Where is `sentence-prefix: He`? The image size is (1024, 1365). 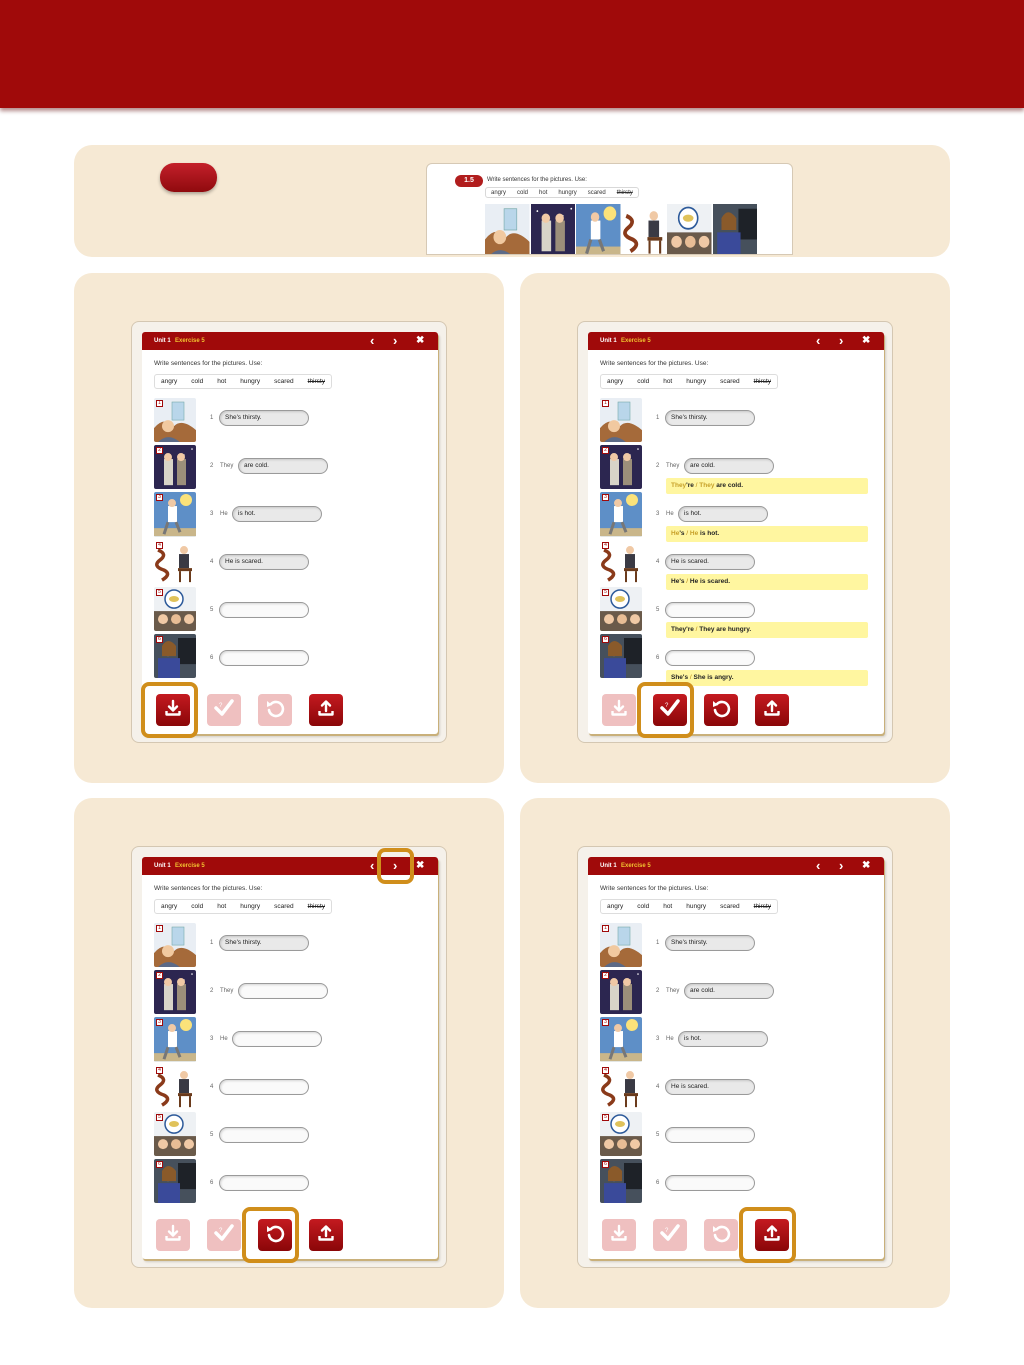 sentence-prefix: He is located at coordinates (224, 514).